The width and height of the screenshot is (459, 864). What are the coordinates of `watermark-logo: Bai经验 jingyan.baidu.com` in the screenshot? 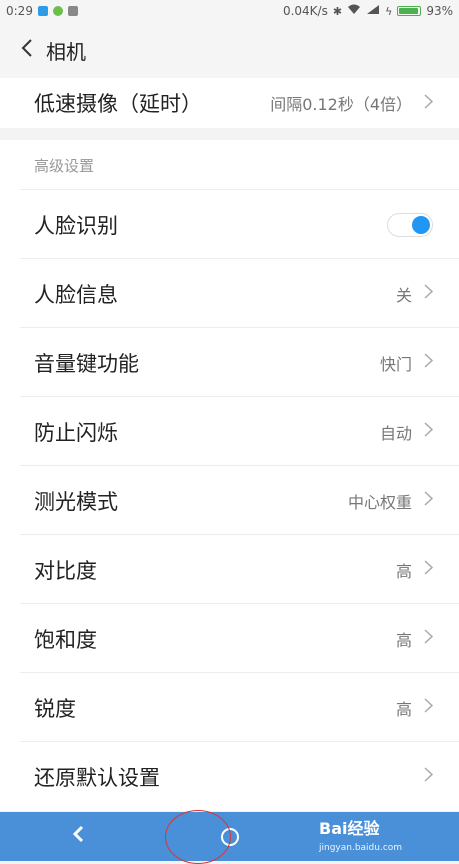 It's located at (361, 835).